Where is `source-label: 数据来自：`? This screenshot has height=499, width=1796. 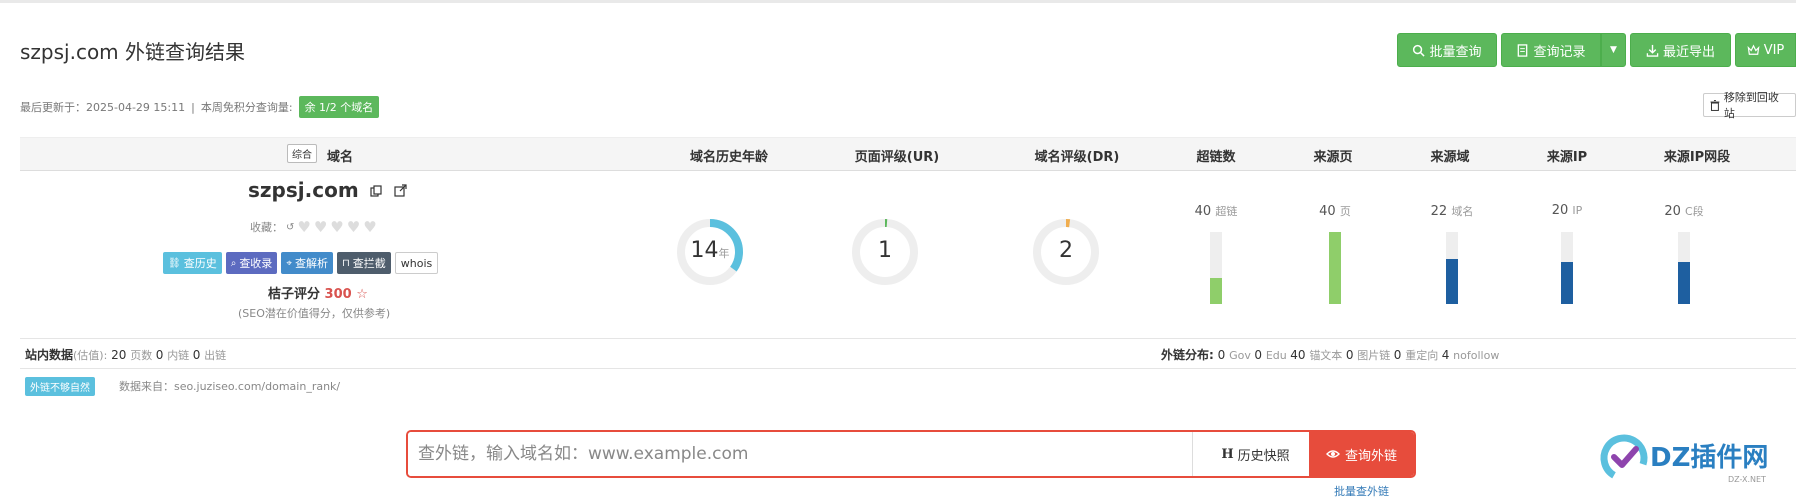
source-label: 数据来自： is located at coordinates (146, 386).